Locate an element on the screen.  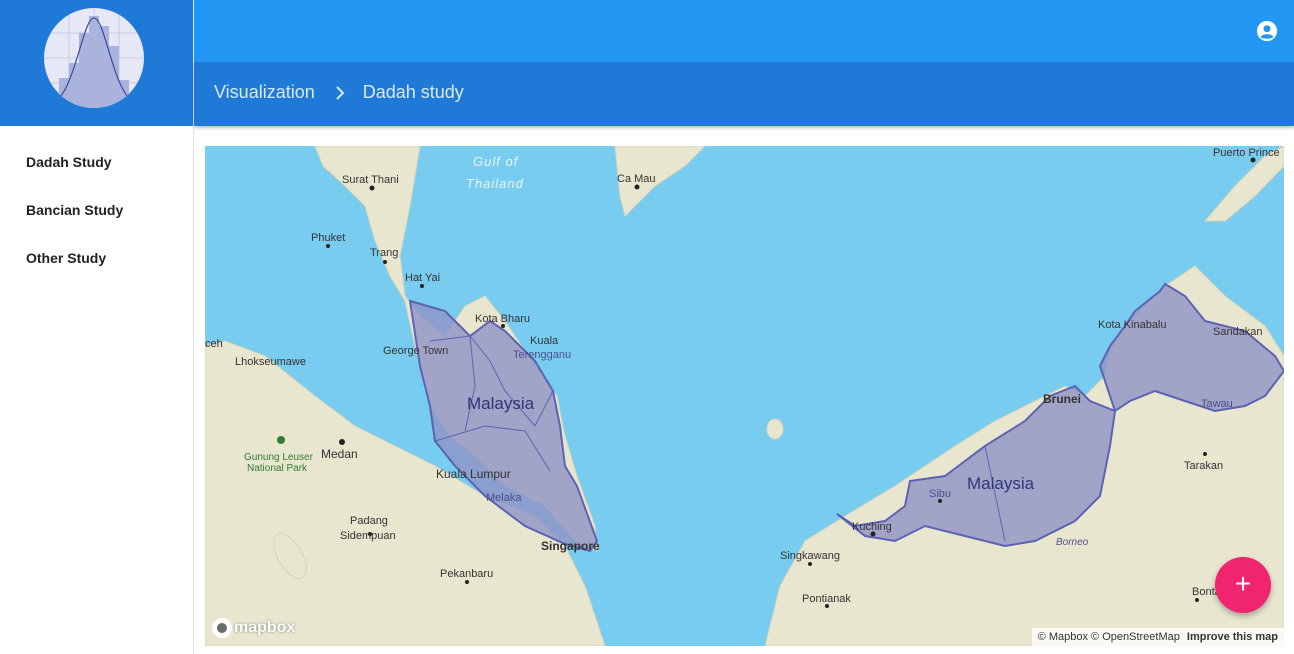
map-label-pontianak: Pontianak is located at coordinates (826, 599).